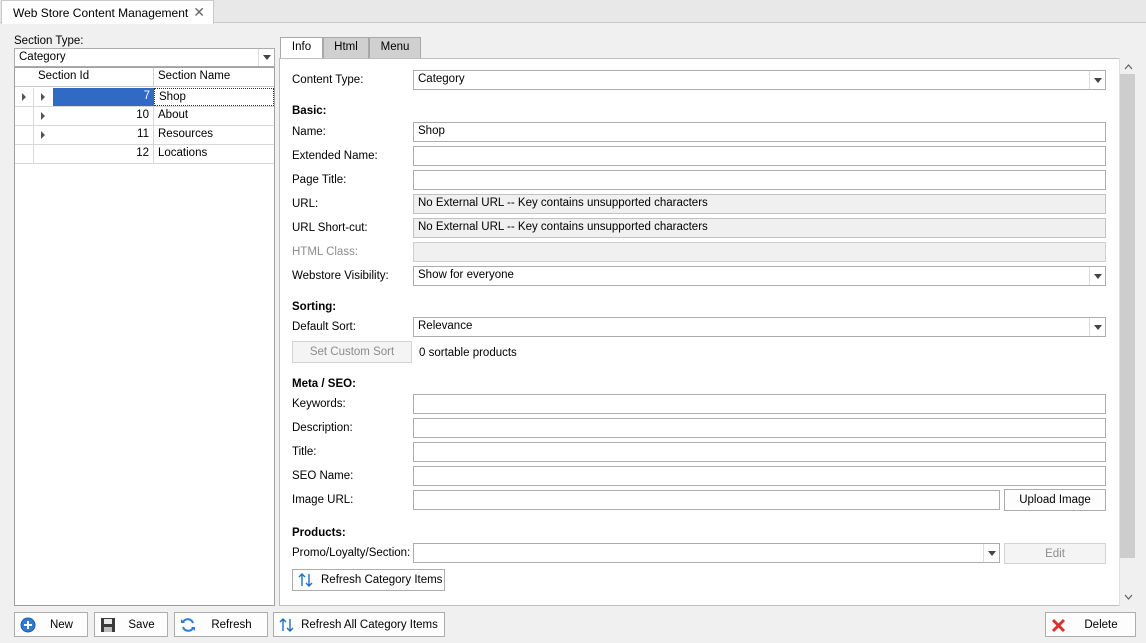  Describe the element at coordinates (1058, 625) in the screenshot. I see `delete-x-icon` at that location.